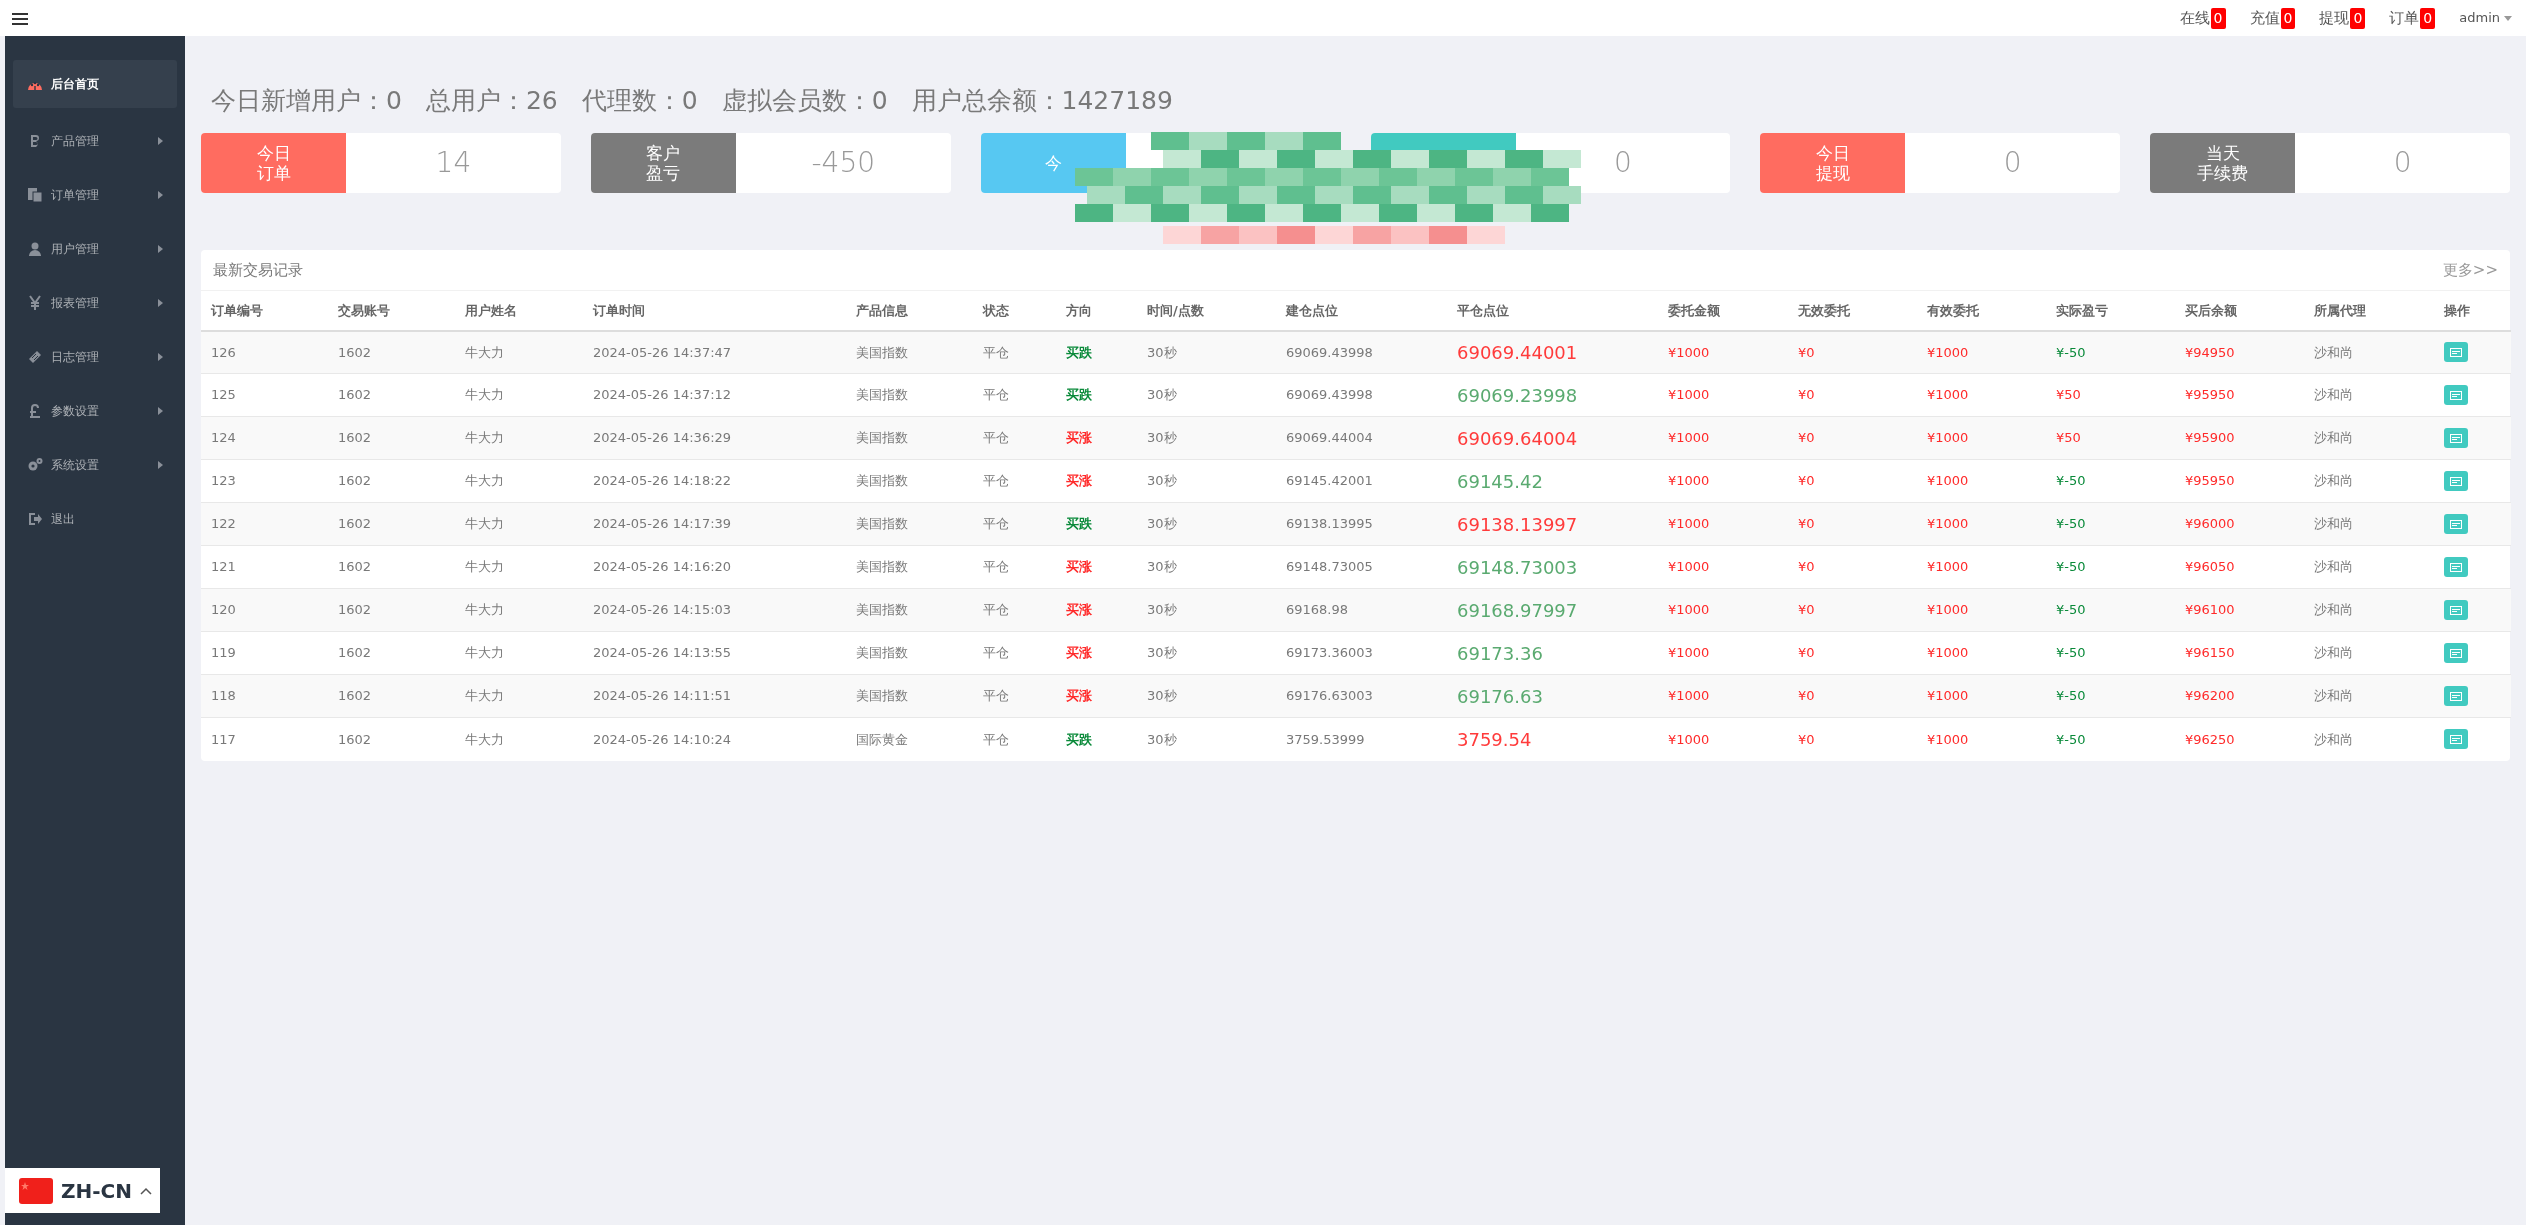  I want to click on stat-value: -450, so click(843, 163).